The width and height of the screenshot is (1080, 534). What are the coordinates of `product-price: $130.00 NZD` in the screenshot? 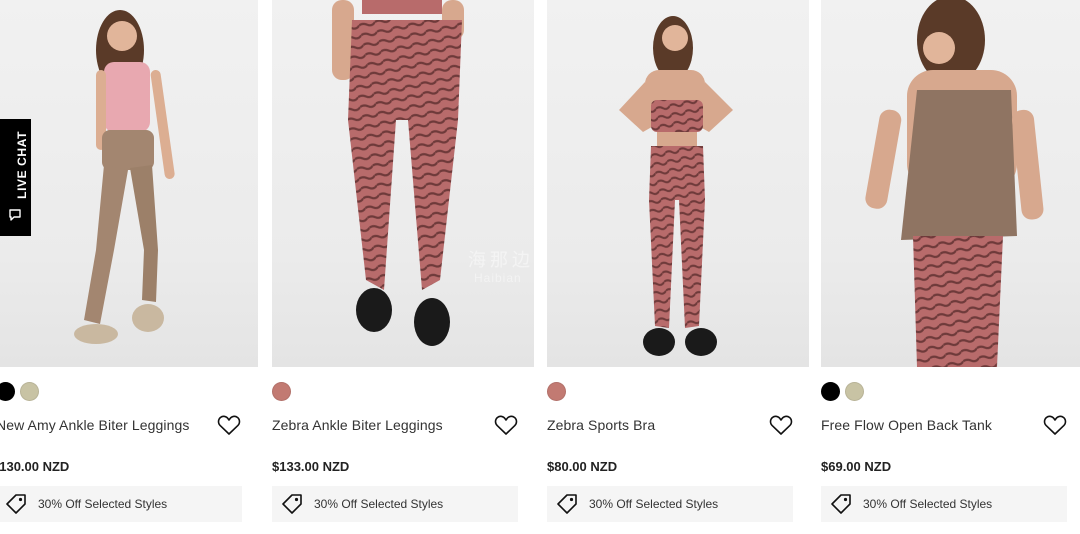 It's located at (35, 466).